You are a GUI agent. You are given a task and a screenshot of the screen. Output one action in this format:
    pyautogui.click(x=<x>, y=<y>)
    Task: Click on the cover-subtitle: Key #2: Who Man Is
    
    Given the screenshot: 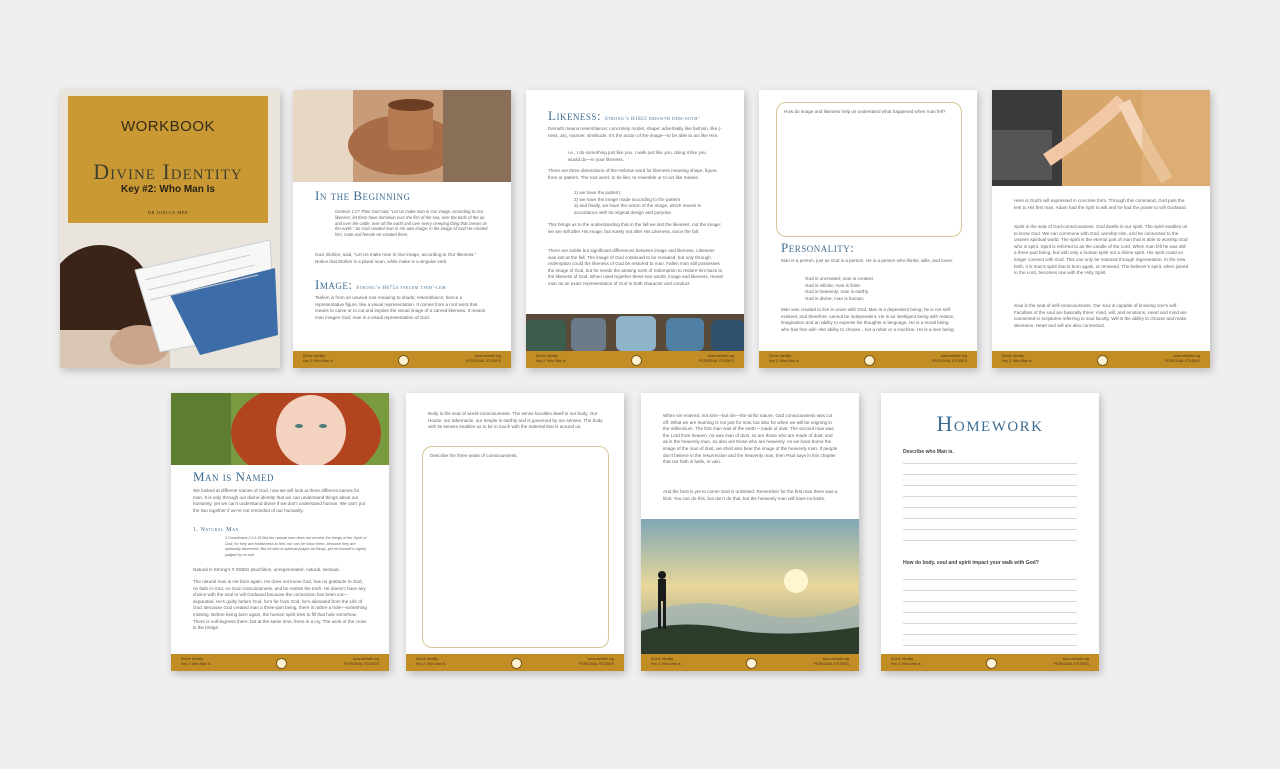 What is the action you would take?
    pyautogui.click(x=168, y=189)
    